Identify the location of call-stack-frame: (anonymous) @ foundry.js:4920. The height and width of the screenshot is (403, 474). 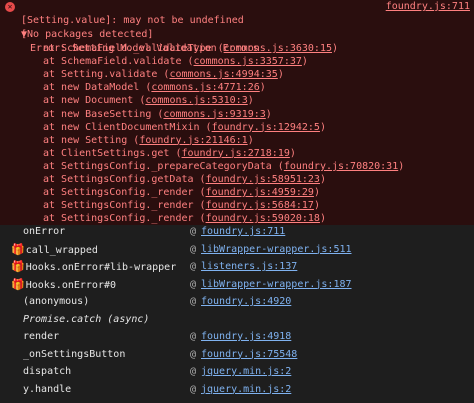
(237, 301).